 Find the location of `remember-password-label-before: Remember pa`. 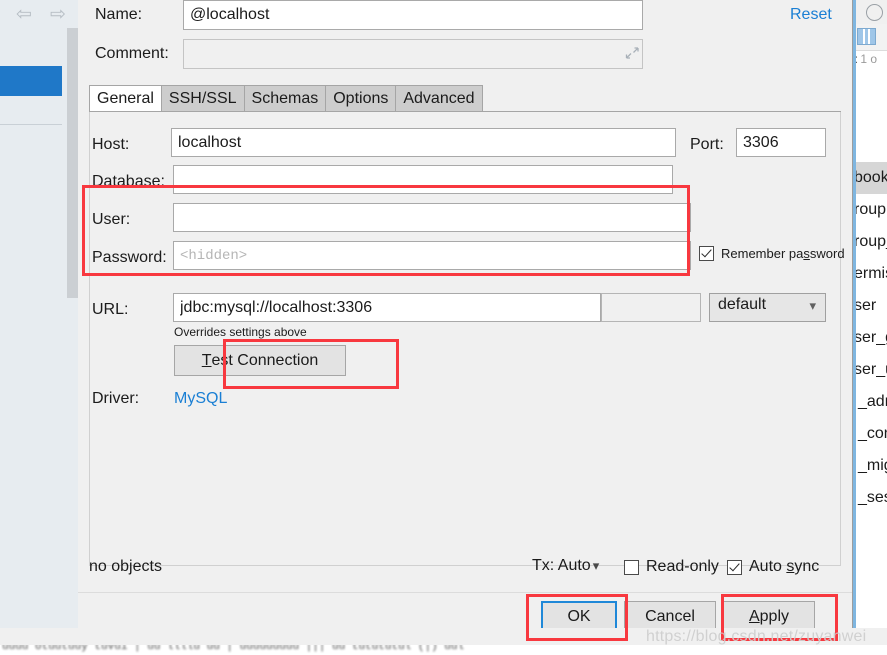

remember-password-label-before: Remember pa is located at coordinates (762, 253).